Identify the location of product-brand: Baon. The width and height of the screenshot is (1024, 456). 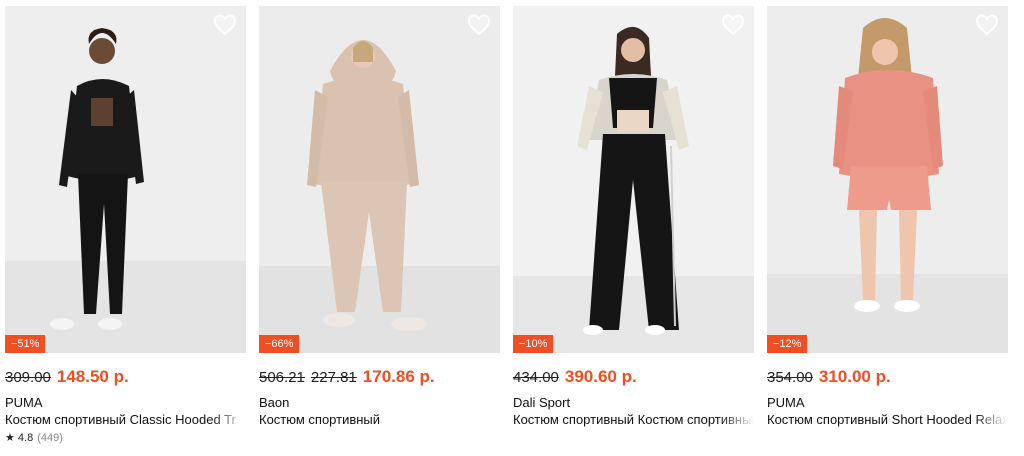
(379, 403).